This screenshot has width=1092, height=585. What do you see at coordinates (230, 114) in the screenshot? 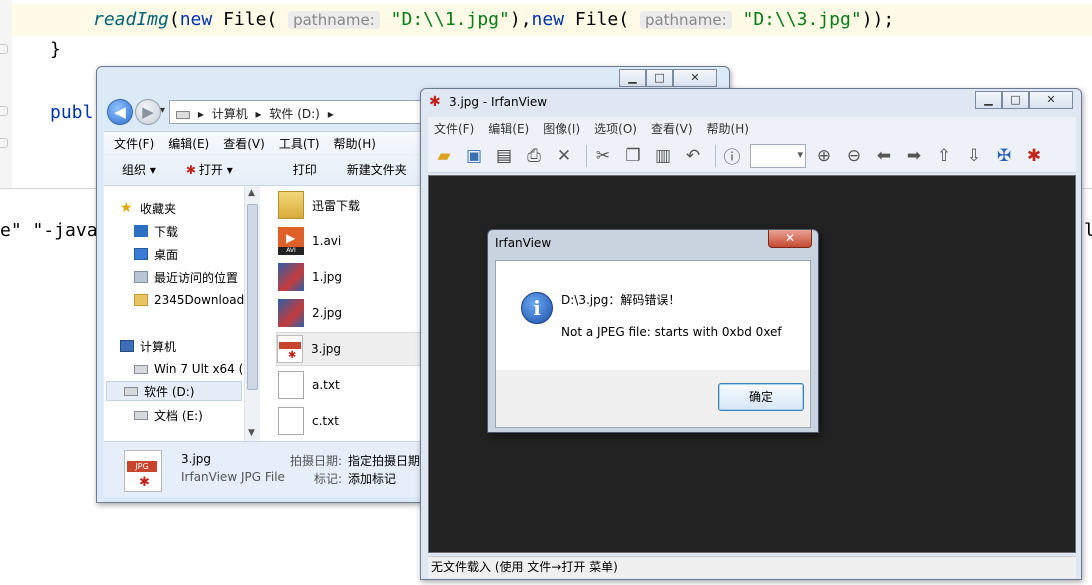
I see `breadcrumb-computer: 计算机` at bounding box center [230, 114].